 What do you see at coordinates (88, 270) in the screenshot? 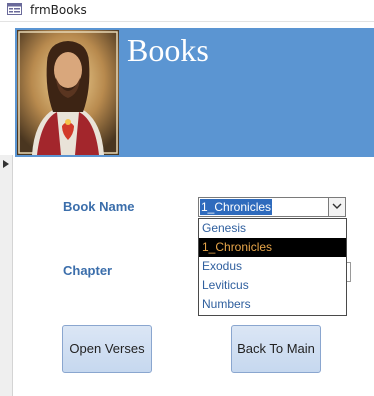
I see `chapter-label: Chapter` at bounding box center [88, 270].